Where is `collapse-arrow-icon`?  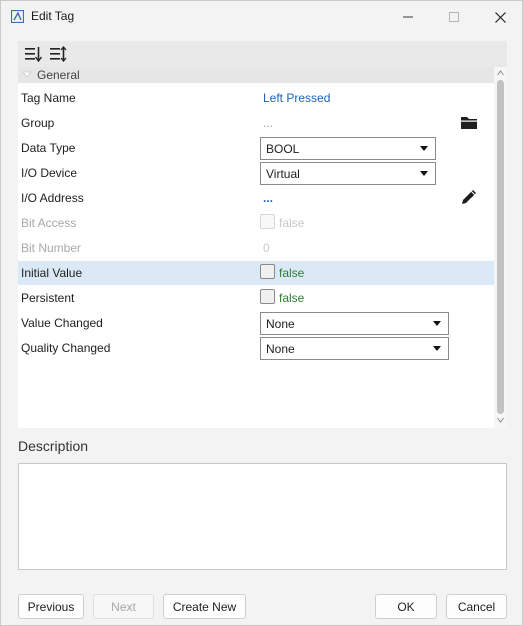 collapse-arrow-icon is located at coordinates (27, 75).